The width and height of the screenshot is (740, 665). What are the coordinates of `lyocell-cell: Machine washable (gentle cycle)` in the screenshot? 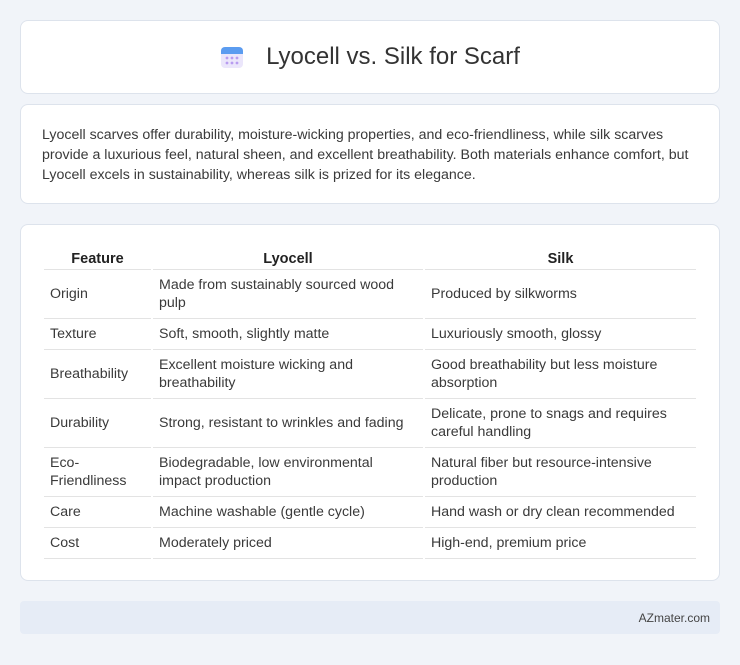 It's located at (288, 512).